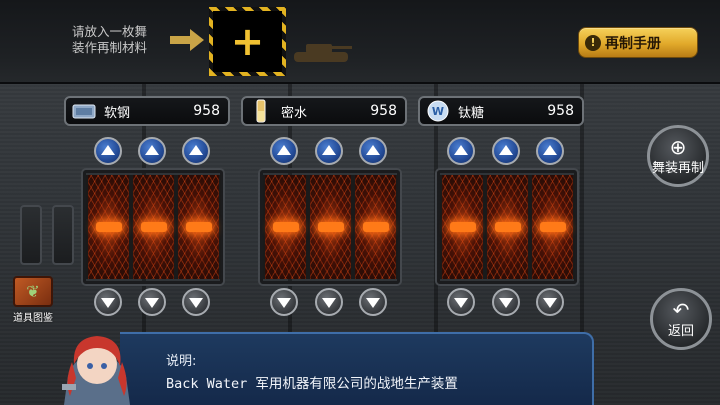 The width and height of the screenshot is (720, 405). What do you see at coordinates (181, 361) in the screenshot?
I see `description-title: 说明:` at bounding box center [181, 361].